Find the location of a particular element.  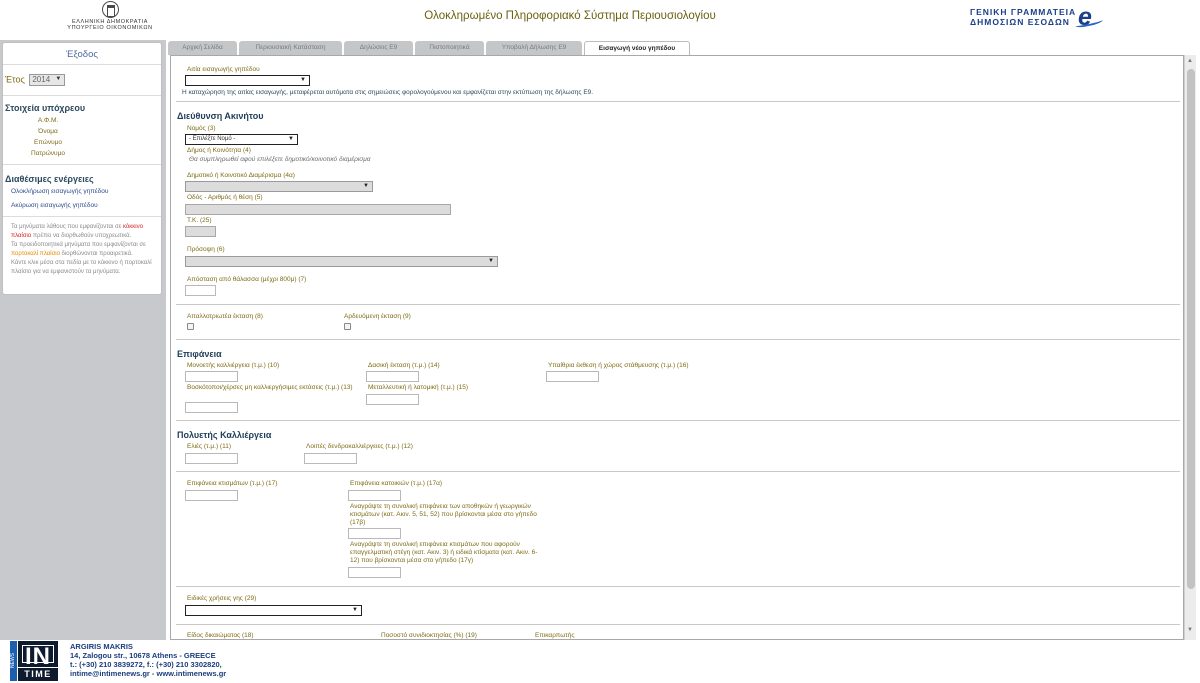

tab-home: Αρχική Σελίδα is located at coordinates (202, 48).